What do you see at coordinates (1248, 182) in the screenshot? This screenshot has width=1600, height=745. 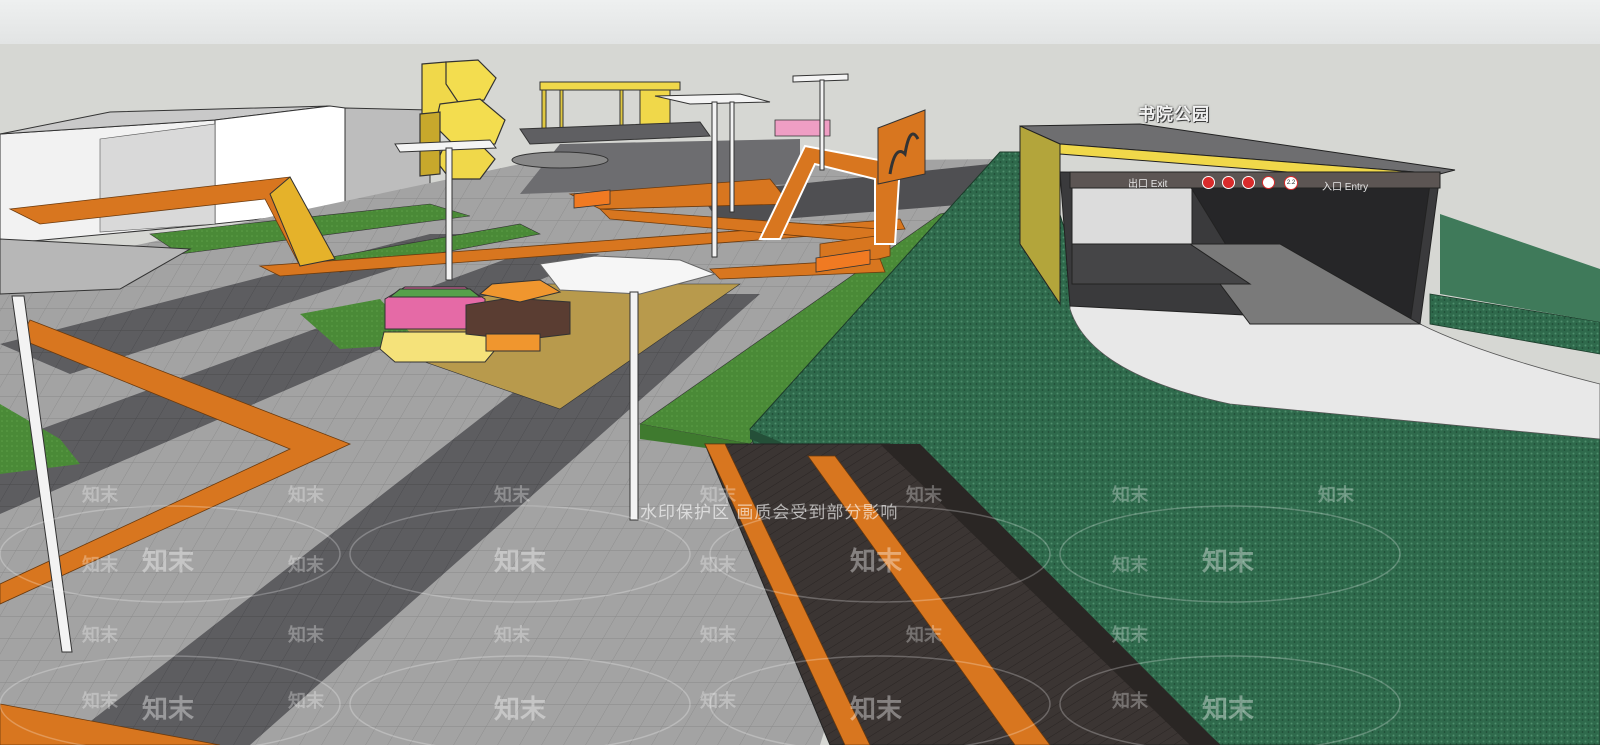 I see `no-bicycle-icon` at bounding box center [1248, 182].